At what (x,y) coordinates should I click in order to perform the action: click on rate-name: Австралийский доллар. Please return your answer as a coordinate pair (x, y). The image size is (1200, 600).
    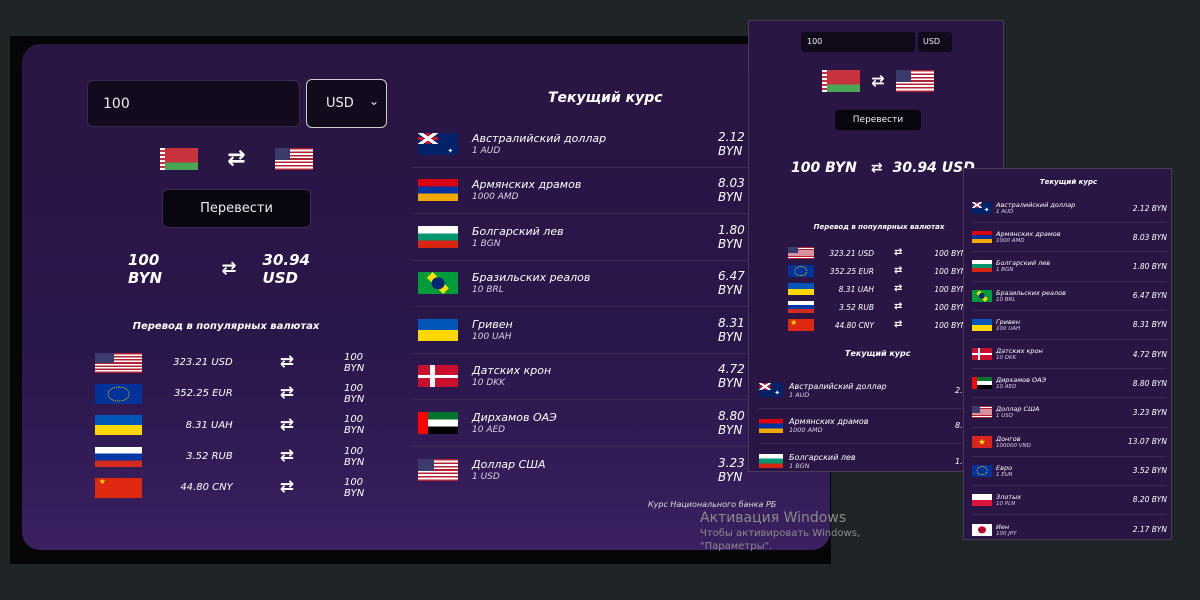
    Looking at the image, I should click on (838, 386).